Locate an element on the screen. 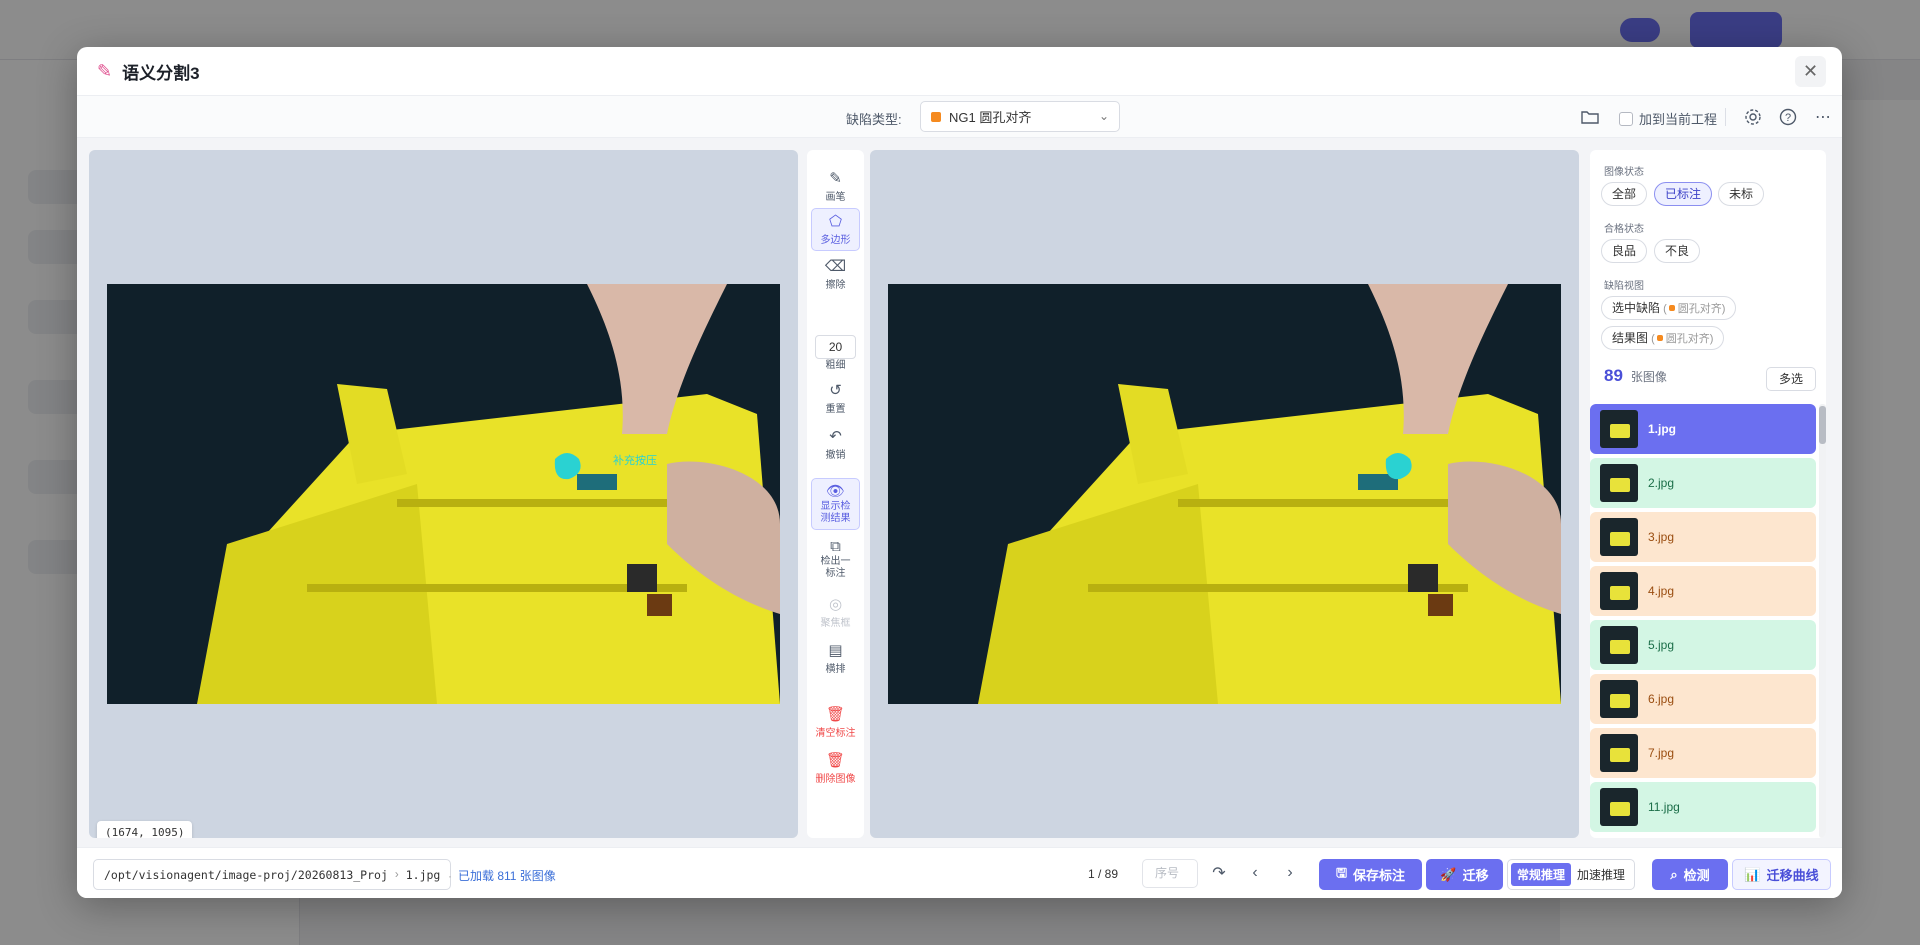  image-list-item: 11.jpg is located at coordinates (1703, 807).